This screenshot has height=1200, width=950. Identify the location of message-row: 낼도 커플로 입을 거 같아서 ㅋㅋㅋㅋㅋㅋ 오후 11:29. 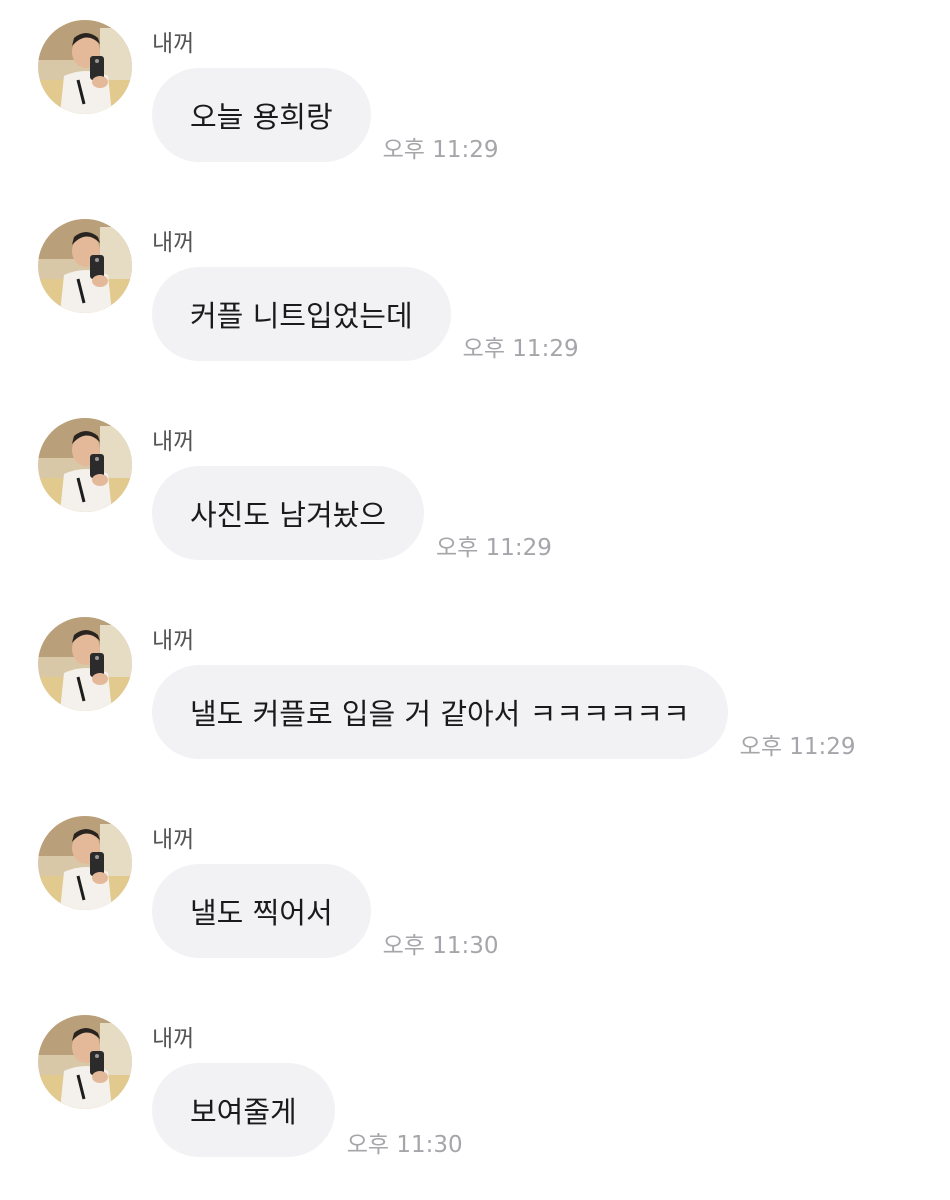
(504, 712).